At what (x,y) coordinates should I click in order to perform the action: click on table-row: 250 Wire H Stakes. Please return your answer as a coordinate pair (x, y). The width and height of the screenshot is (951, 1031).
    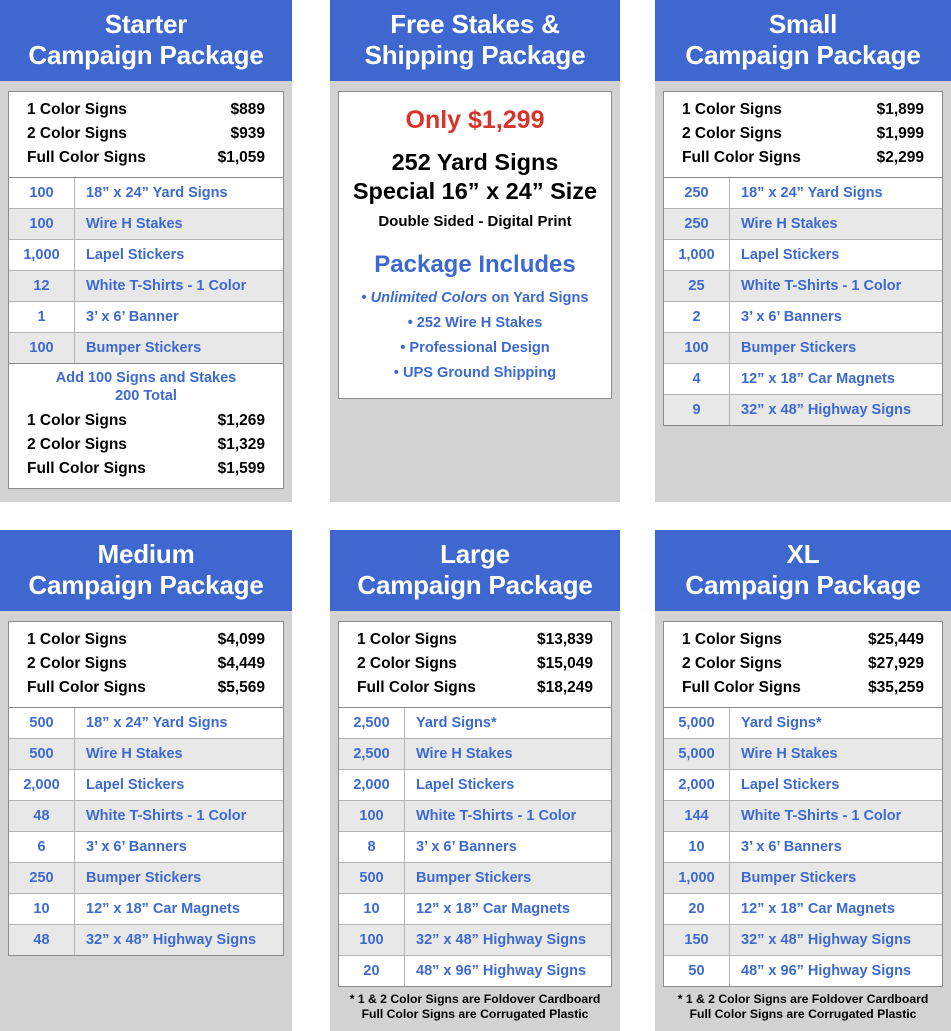
    Looking at the image, I should click on (803, 224).